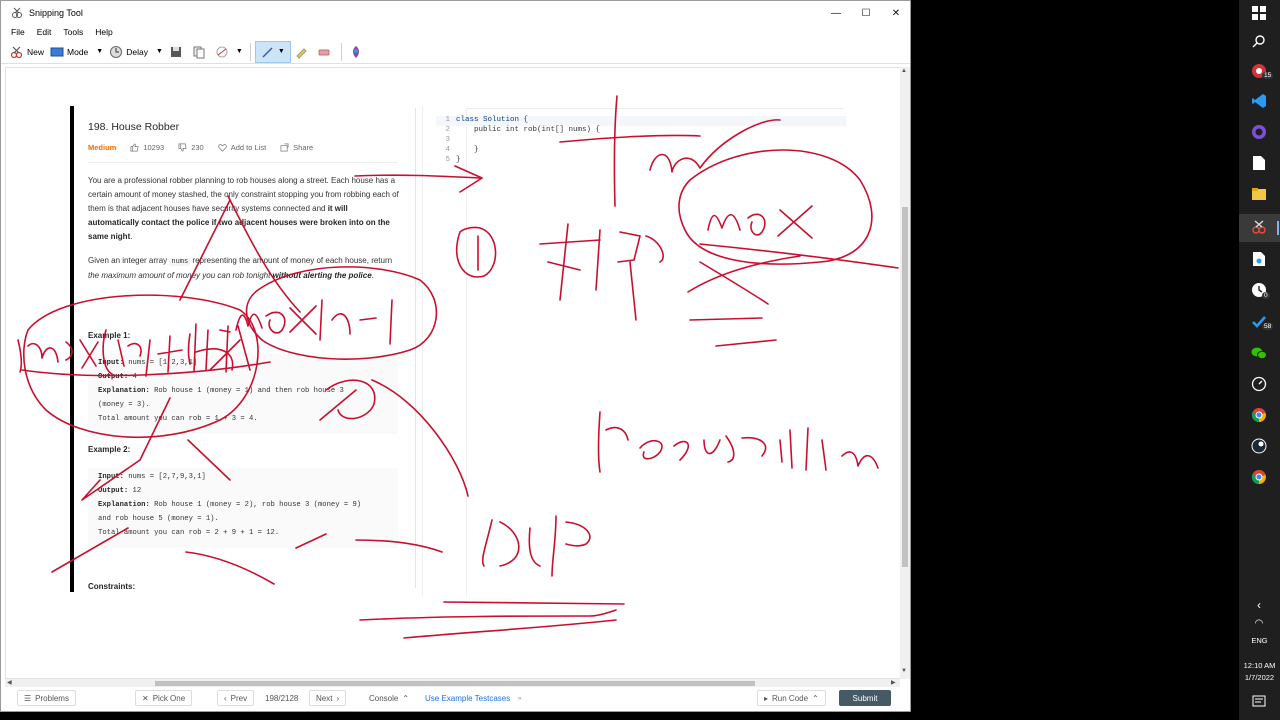 The image size is (1280, 720). Describe the element at coordinates (1259, 415) in the screenshot. I see `chrome-icon` at that location.